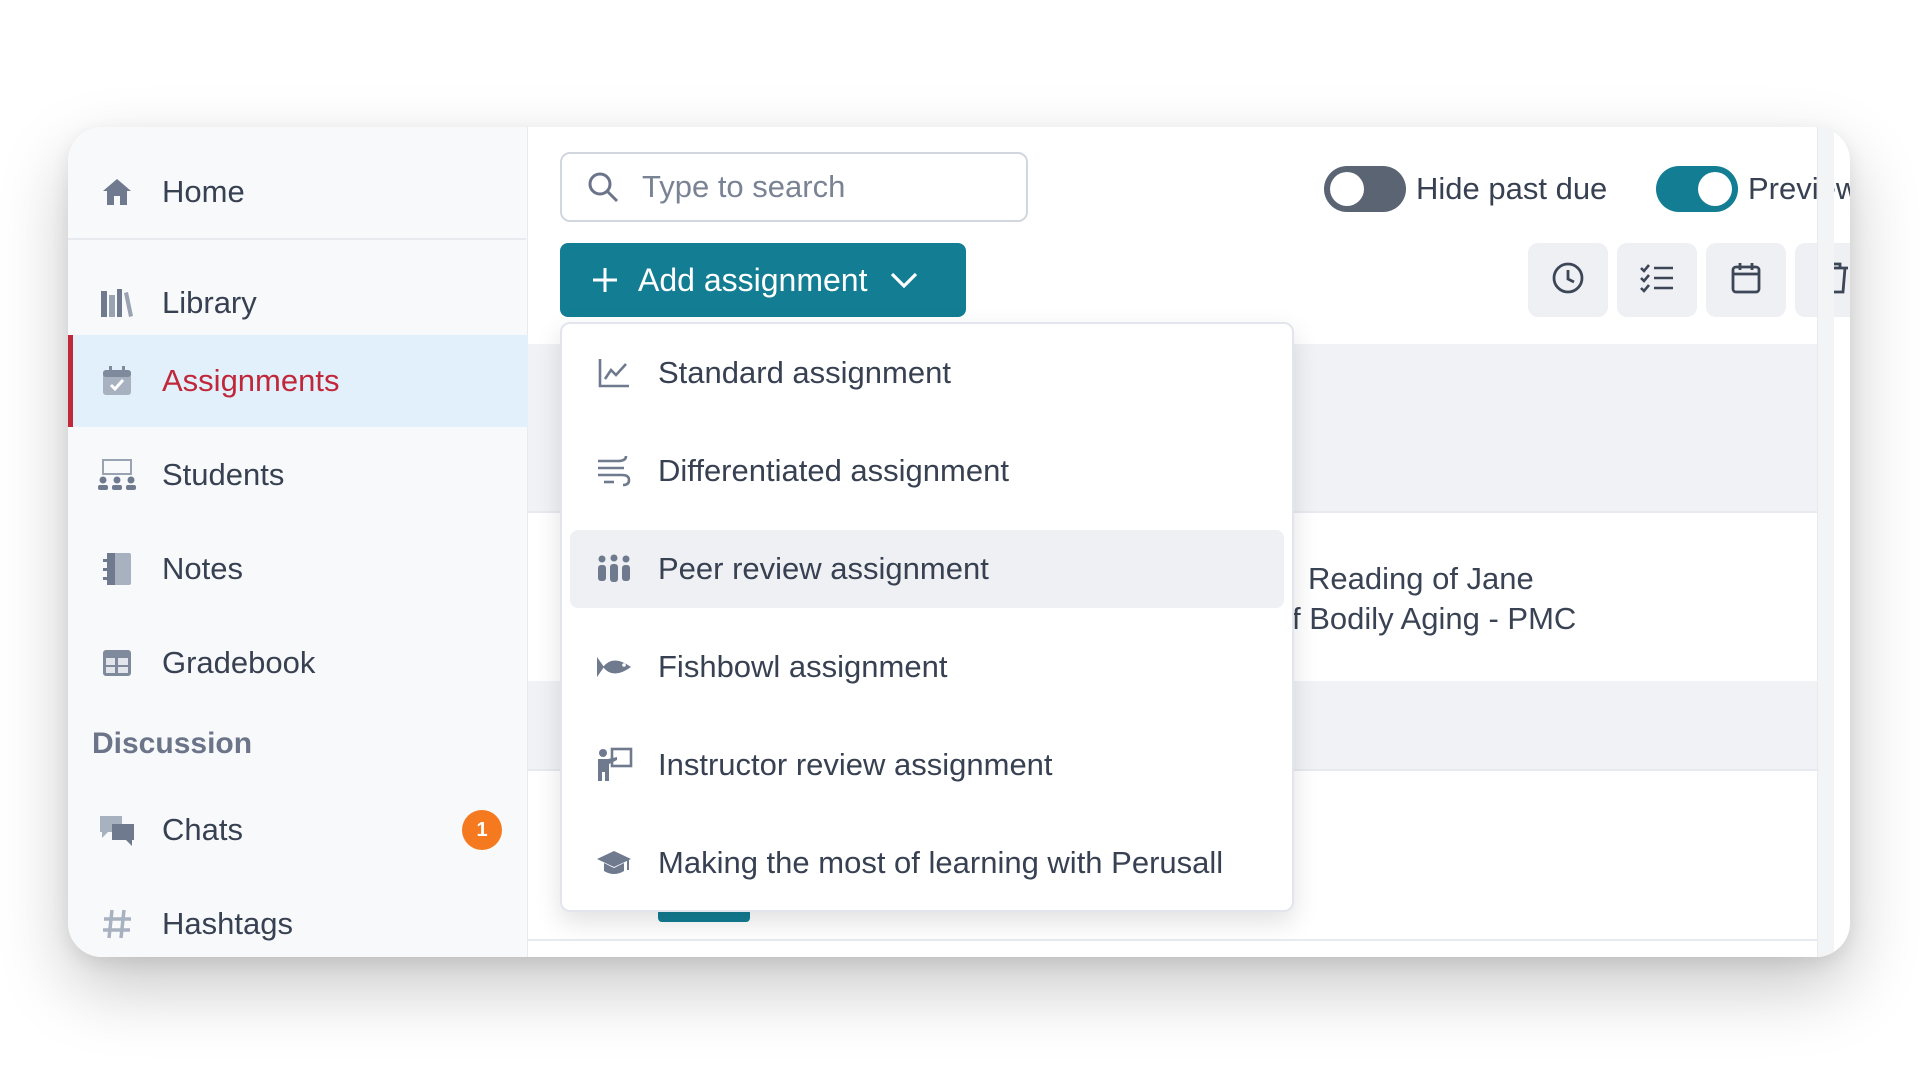  Describe the element at coordinates (614, 569) in the screenshot. I see `peer-group-icon` at that location.